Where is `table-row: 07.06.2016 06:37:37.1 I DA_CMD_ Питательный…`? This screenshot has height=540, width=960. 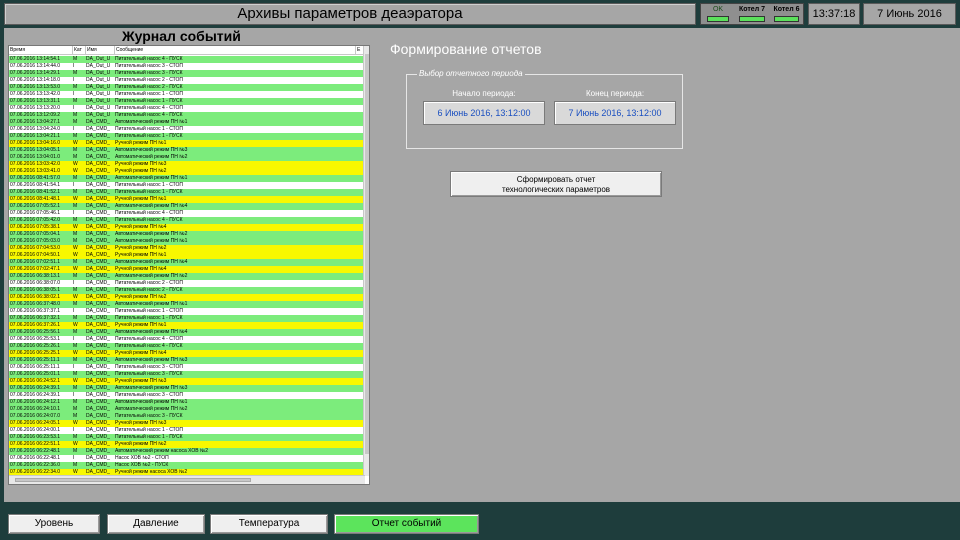
table-row: 07.06.2016 06:37:37.1 I DA_CMD_ Питательный… is located at coordinates (187, 311).